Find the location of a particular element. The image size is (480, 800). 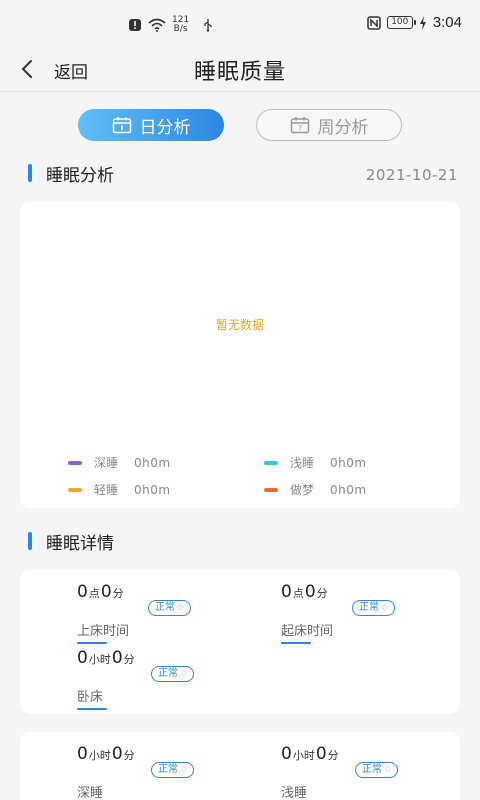

details-section-header: 睡眠详情 is located at coordinates (71, 542).